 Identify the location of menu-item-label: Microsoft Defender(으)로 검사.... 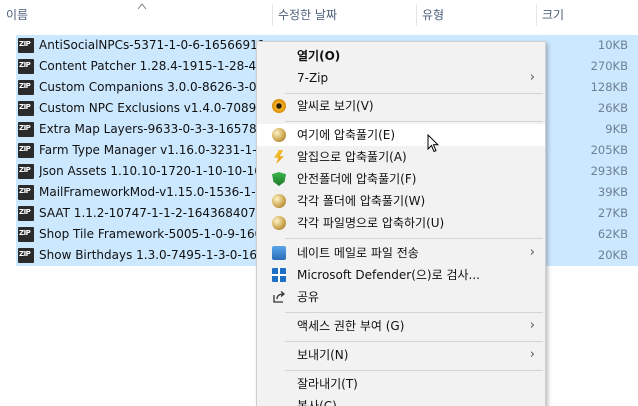
(388, 275).